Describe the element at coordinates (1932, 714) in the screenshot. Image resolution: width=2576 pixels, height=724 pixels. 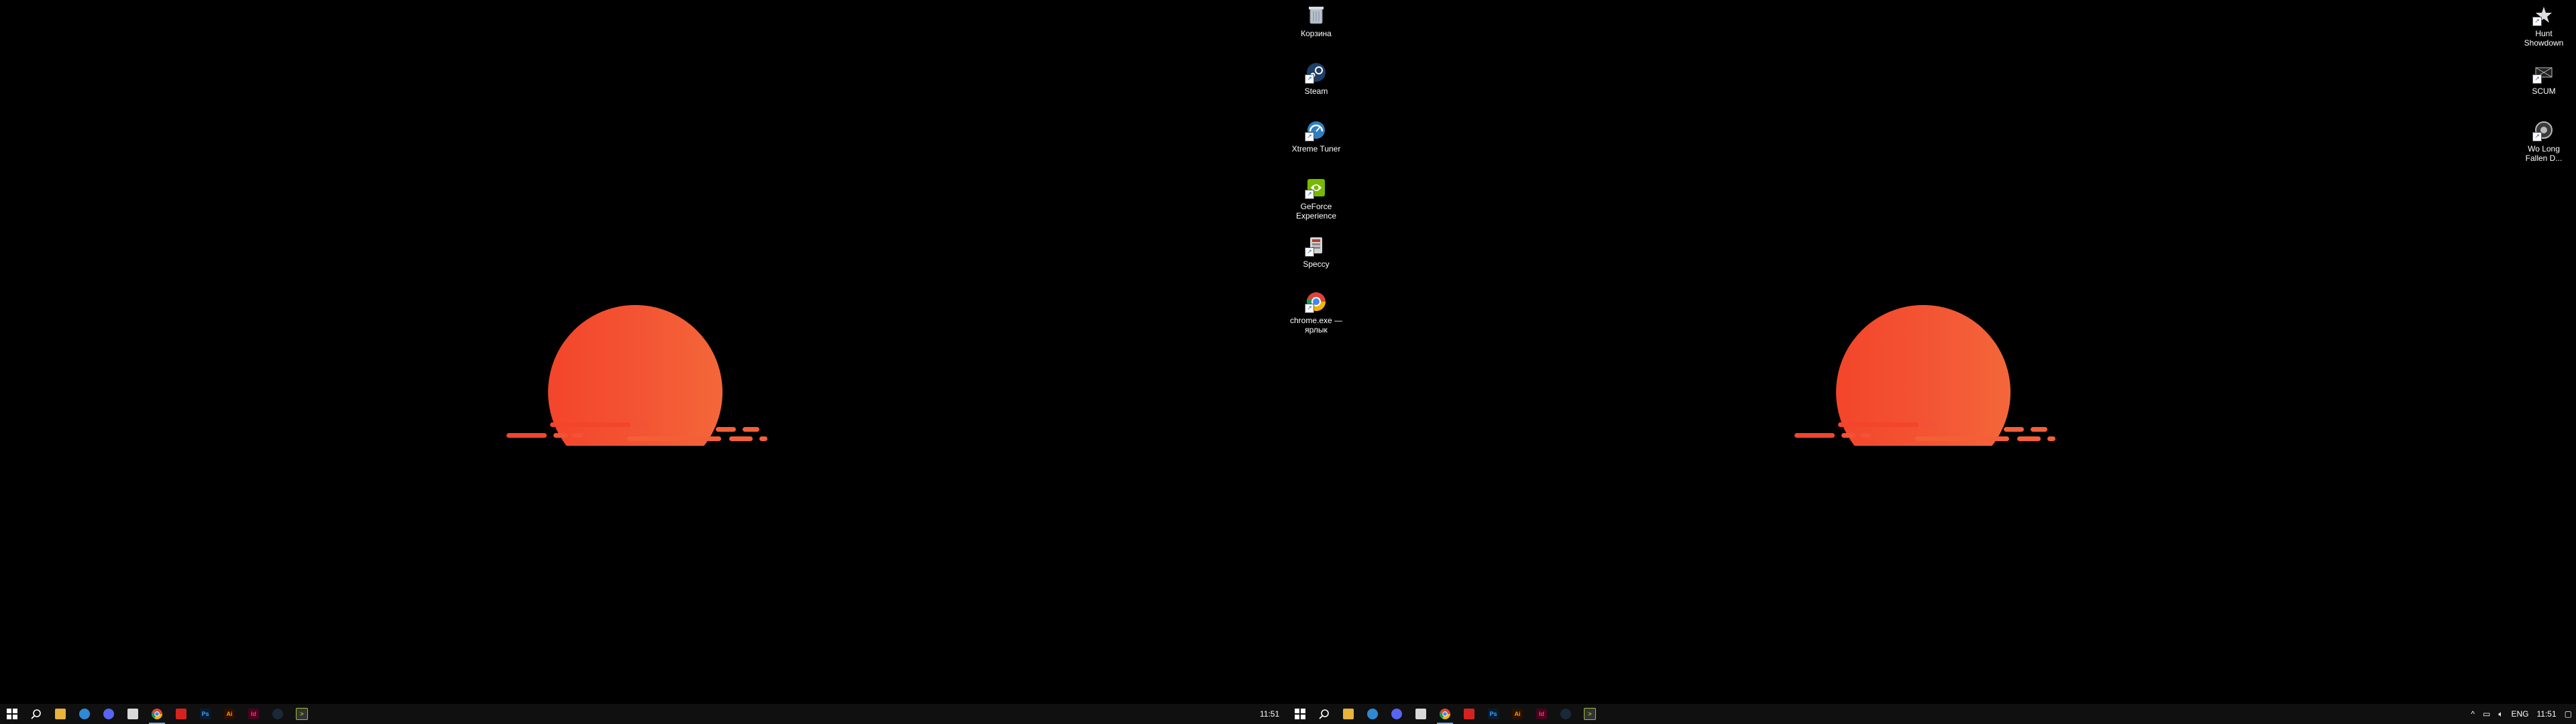
I see `taskbar-right: Ps Ai Id > ^ ▭ 🔈︎ ENG 11:51 ▢` at that location.